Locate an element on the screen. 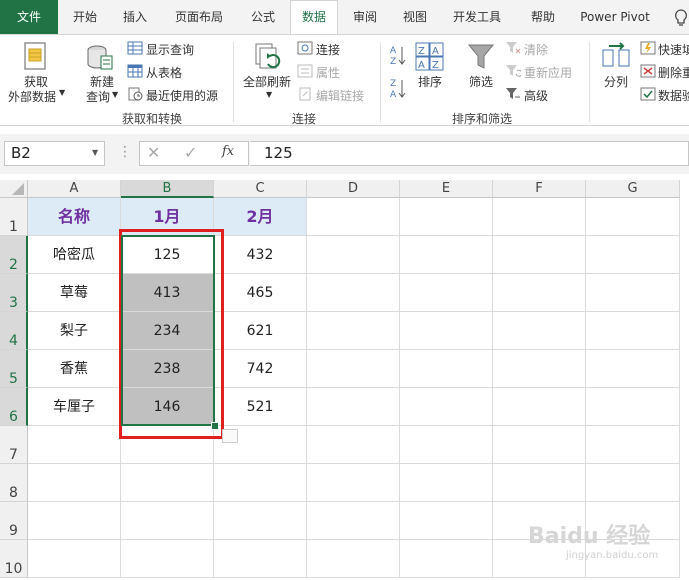 This screenshot has height=580, width=689. cell-c5: 742 is located at coordinates (260, 369).